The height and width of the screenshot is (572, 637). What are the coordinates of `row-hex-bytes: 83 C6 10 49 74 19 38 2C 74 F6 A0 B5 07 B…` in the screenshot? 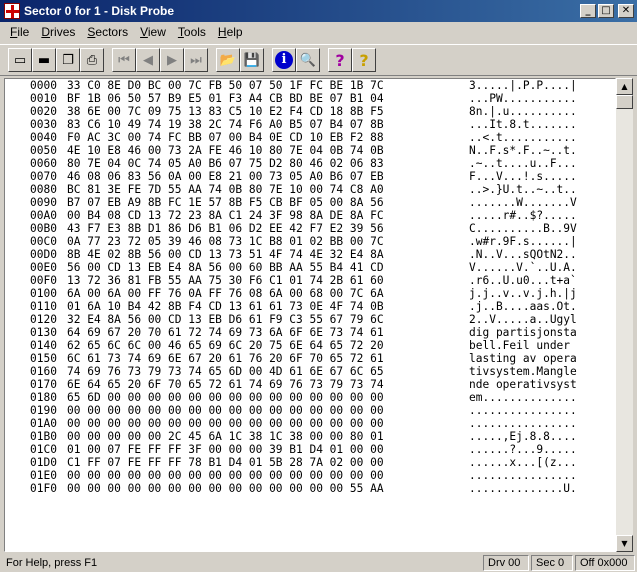 It's located at (265, 124).